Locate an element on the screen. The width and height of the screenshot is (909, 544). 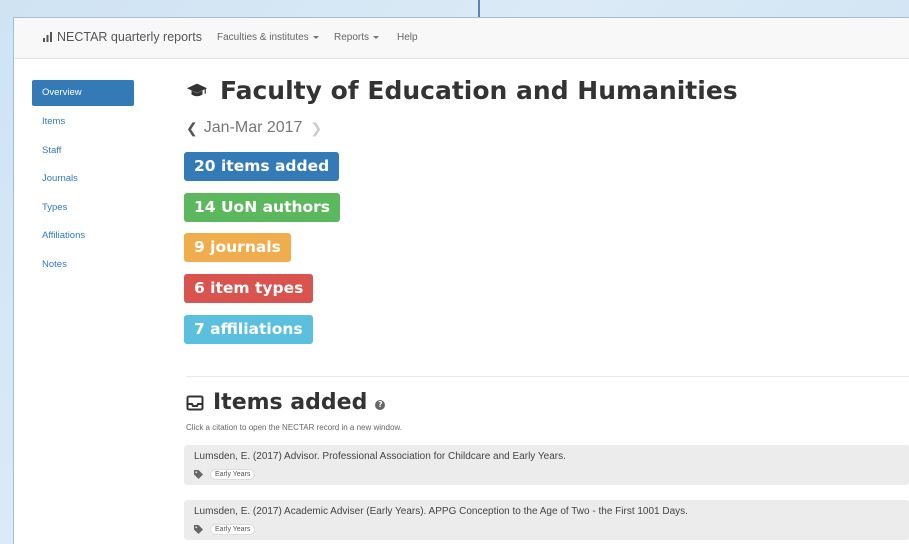
period-selector: ❮ Jan-Mar 2017 ❯ is located at coordinates (254, 128).